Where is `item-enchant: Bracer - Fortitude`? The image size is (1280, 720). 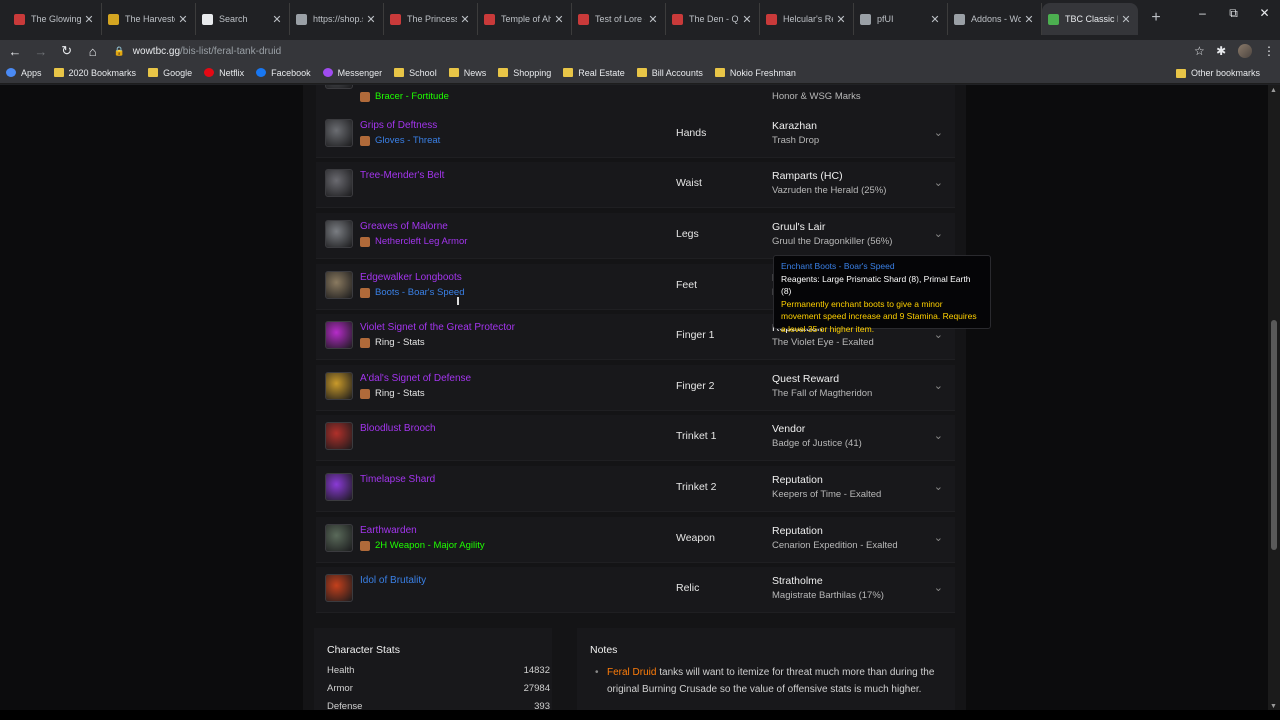
item-enchant: Bracer - Fortitude is located at coordinates (404, 96).